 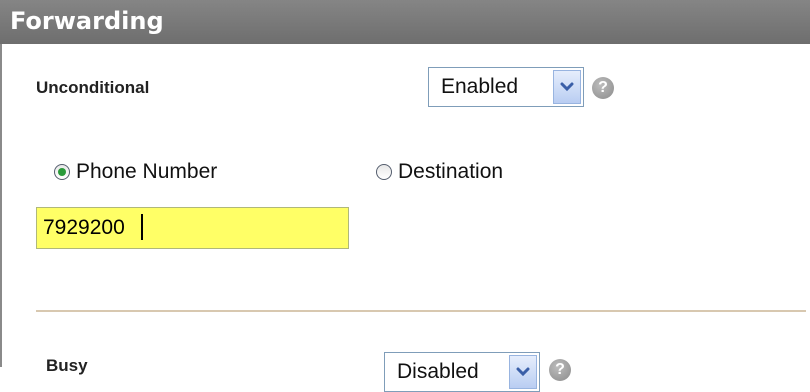 I want to click on radio-phone-number-indicator, so click(x=62, y=172).